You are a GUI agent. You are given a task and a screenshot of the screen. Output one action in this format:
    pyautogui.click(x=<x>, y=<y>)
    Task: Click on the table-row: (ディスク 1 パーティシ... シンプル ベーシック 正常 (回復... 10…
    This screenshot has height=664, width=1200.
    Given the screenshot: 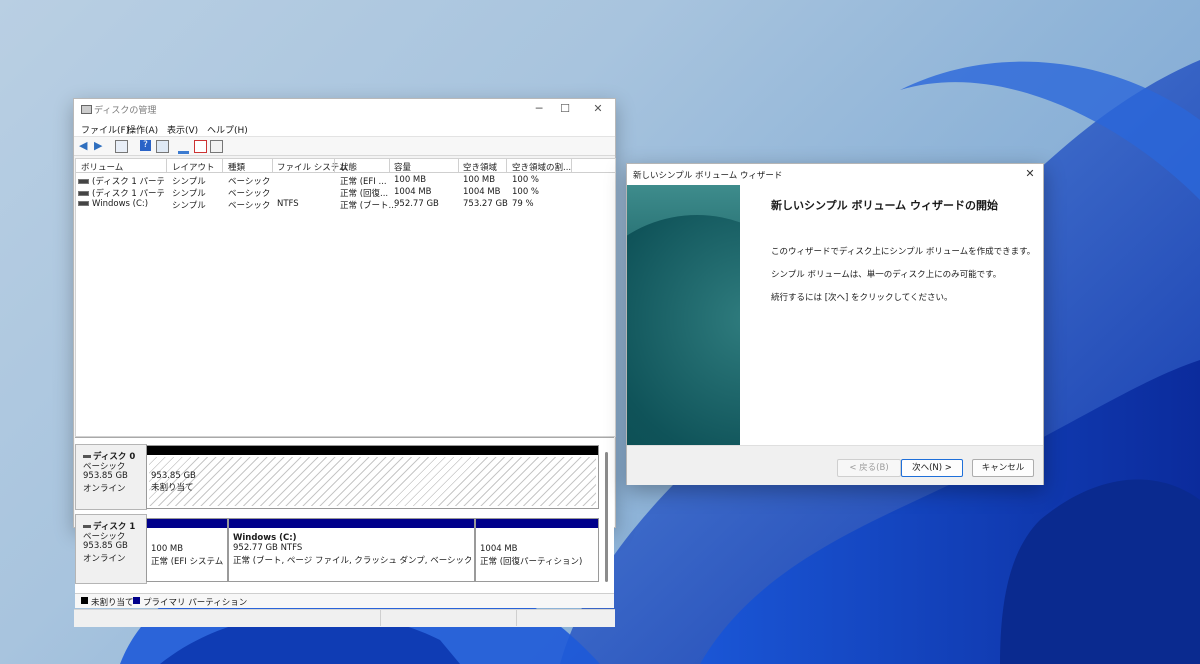 What is the action you would take?
    pyautogui.click(x=345, y=192)
    